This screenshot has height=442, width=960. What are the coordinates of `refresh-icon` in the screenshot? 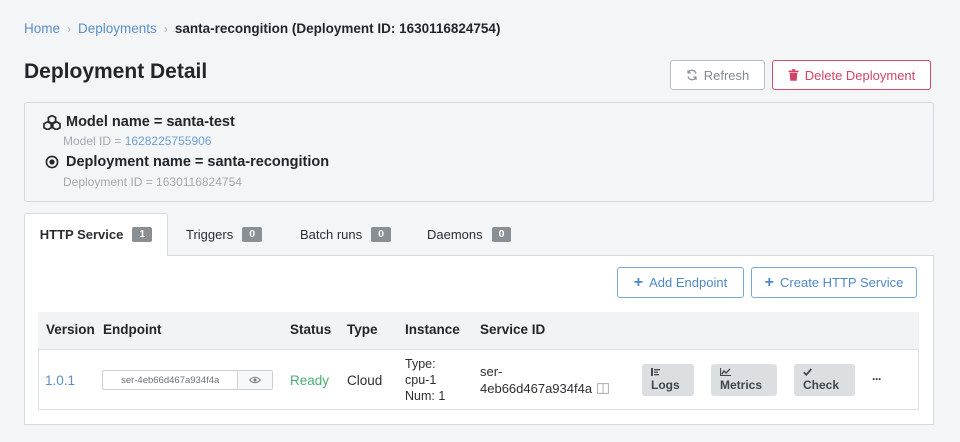 It's located at (692, 75).